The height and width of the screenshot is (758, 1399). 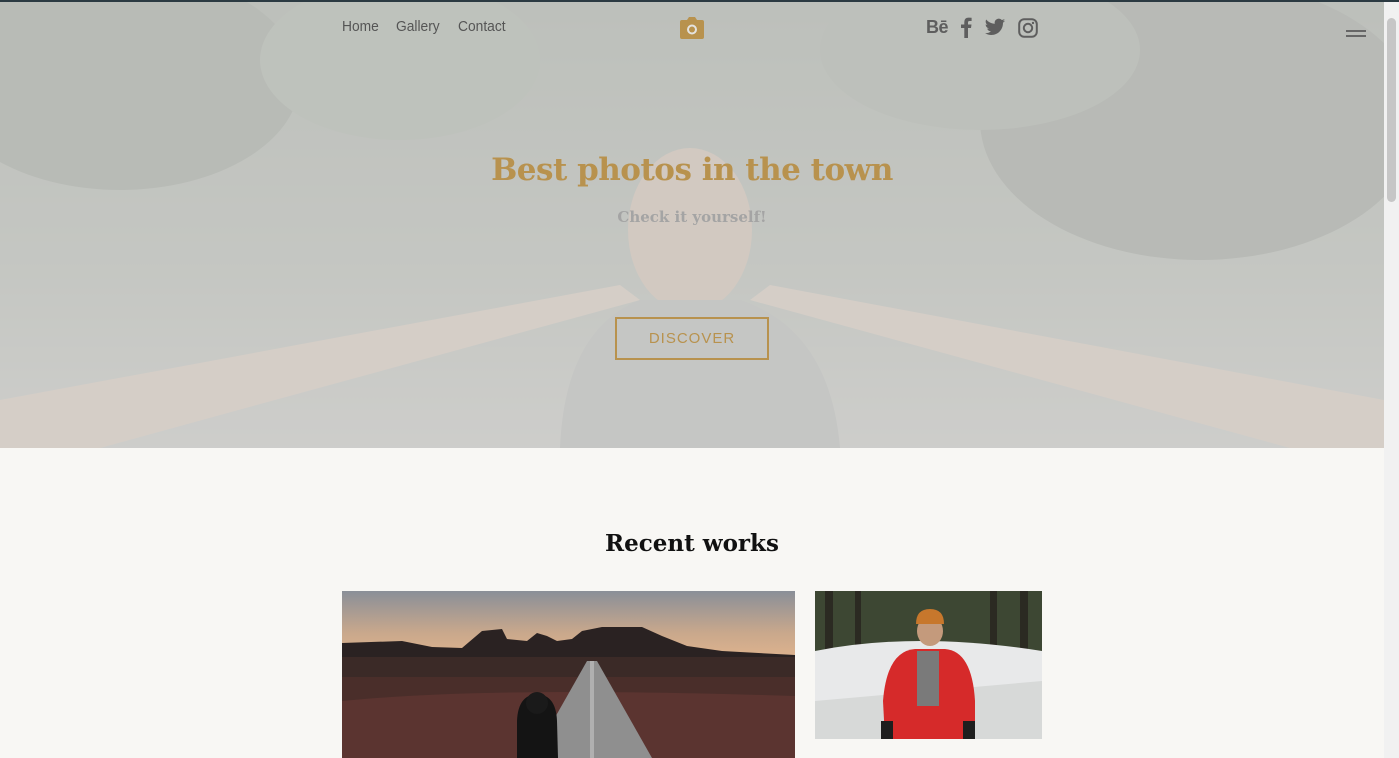 I want to click on discover-button: DISCOVER, so click(x=692, y=338).